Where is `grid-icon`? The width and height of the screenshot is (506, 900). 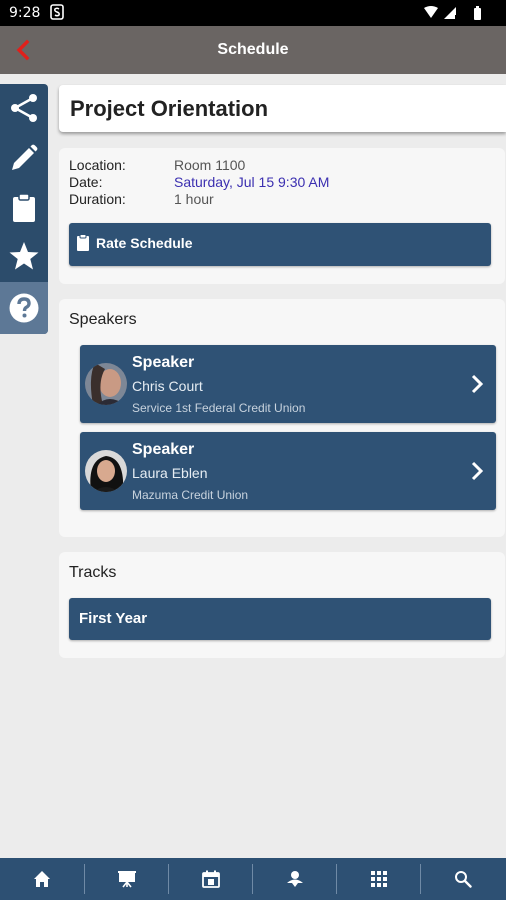
grid-icon is located at coordinates (379, 879).